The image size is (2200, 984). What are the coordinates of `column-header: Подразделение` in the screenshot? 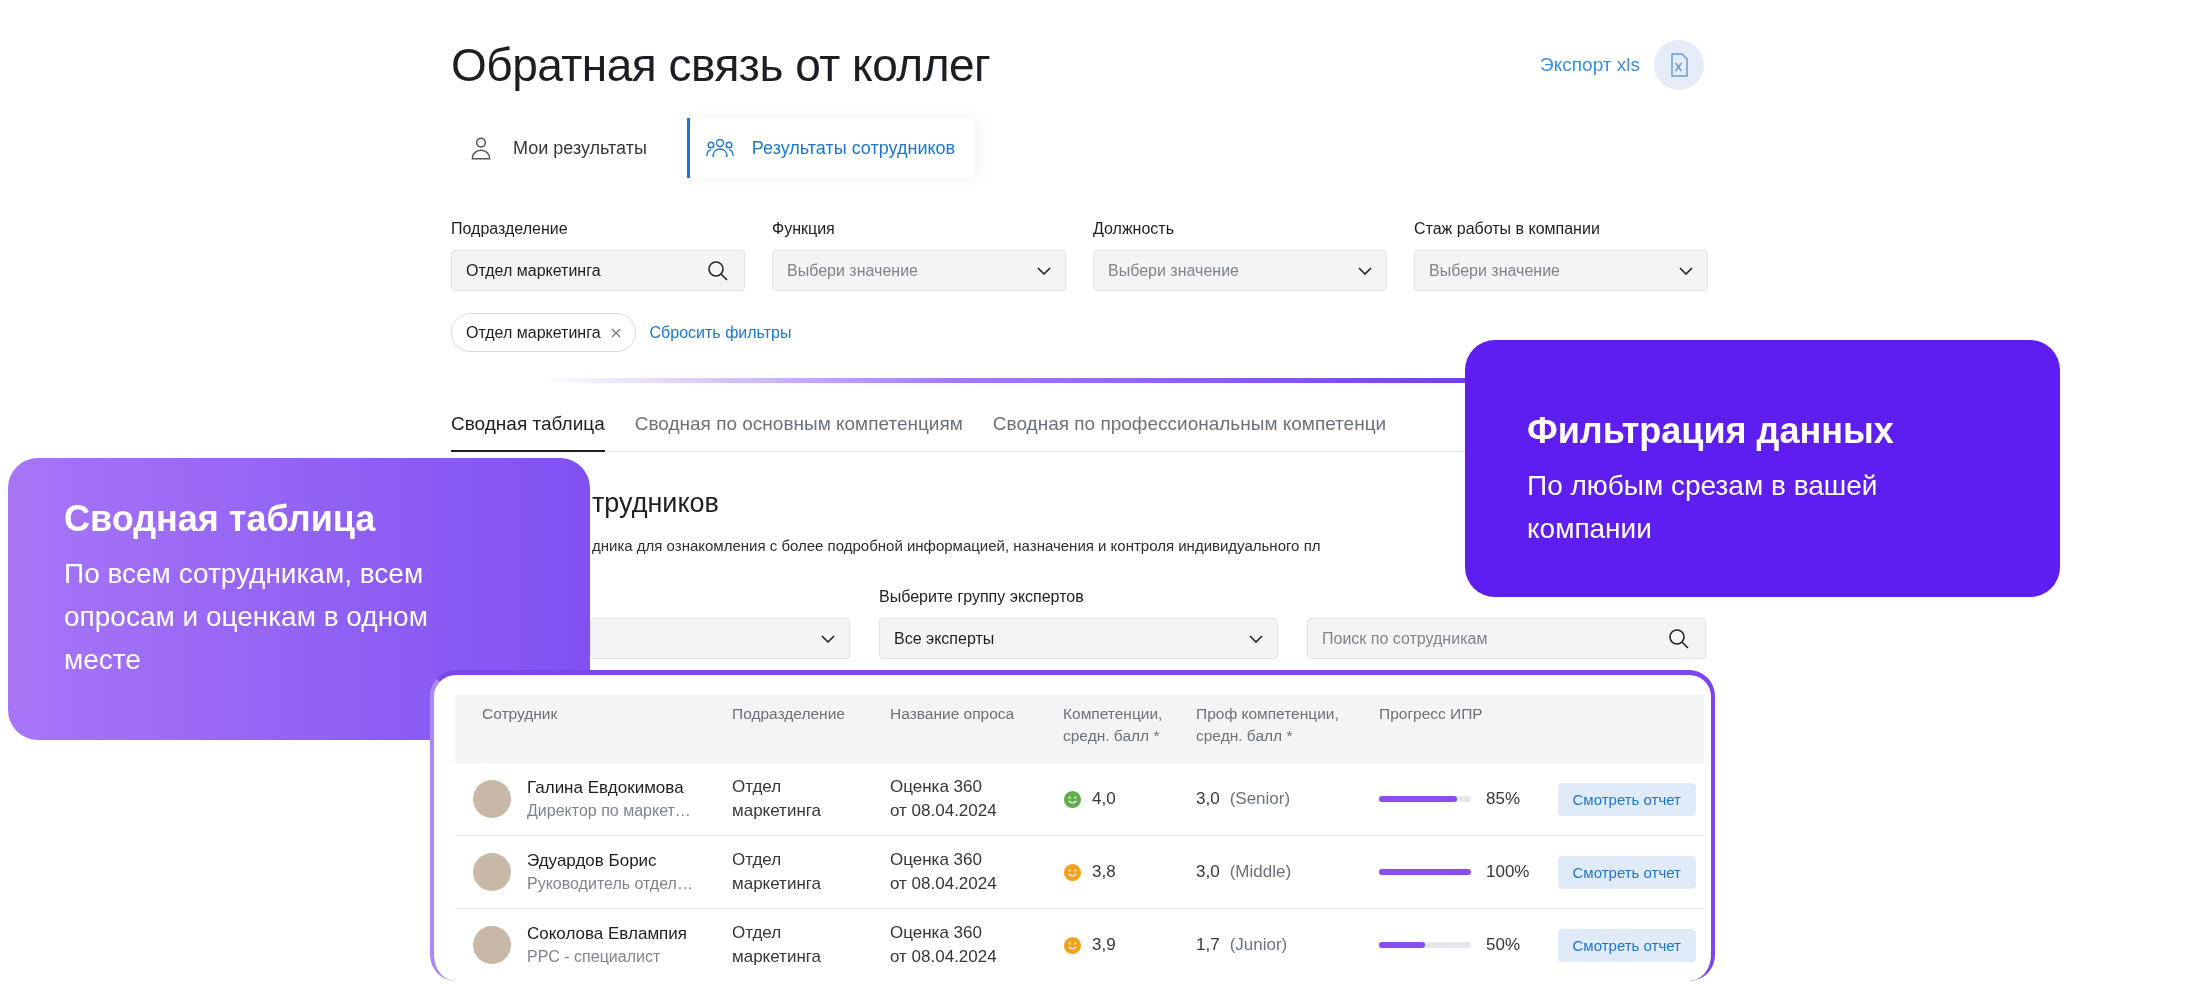 It's located at (789, 714).